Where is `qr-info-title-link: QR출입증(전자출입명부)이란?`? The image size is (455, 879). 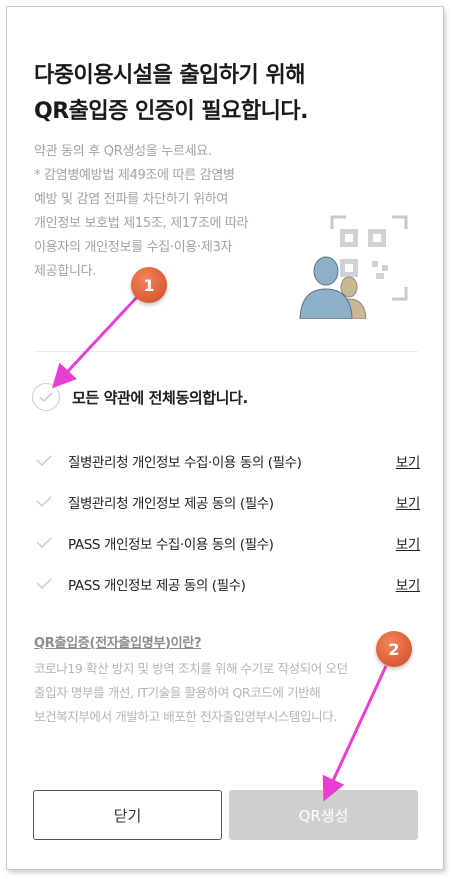
qr-info-title-link: QR출입증(전자출입명부)이란? is located at coordinates (118, 644).